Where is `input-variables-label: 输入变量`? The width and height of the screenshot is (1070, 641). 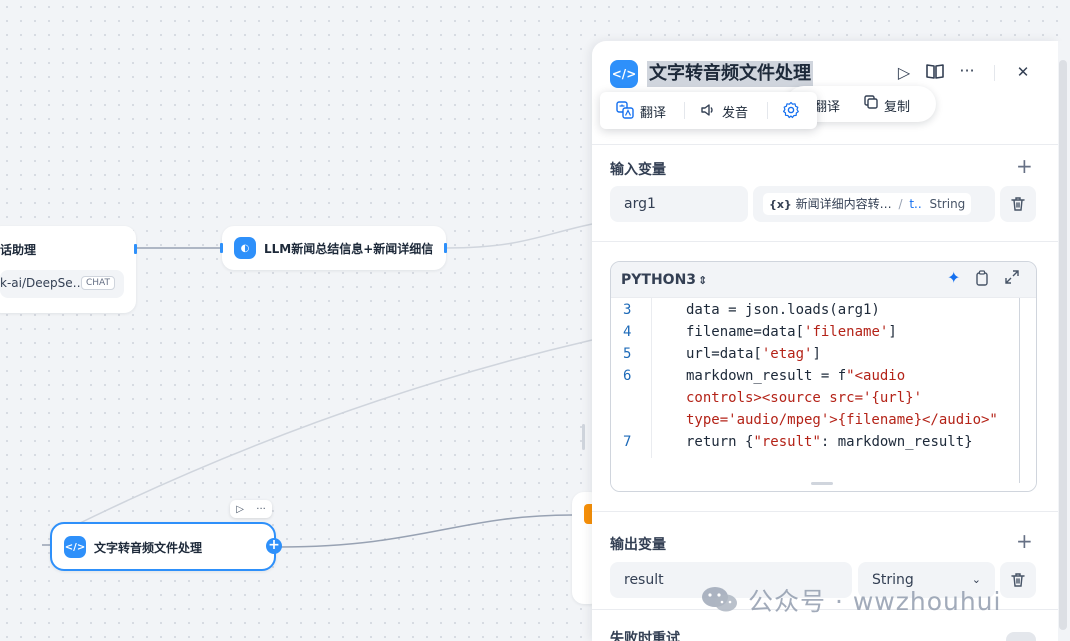 input-variables-label: 输入变量 is located at coordinates (638, 170).